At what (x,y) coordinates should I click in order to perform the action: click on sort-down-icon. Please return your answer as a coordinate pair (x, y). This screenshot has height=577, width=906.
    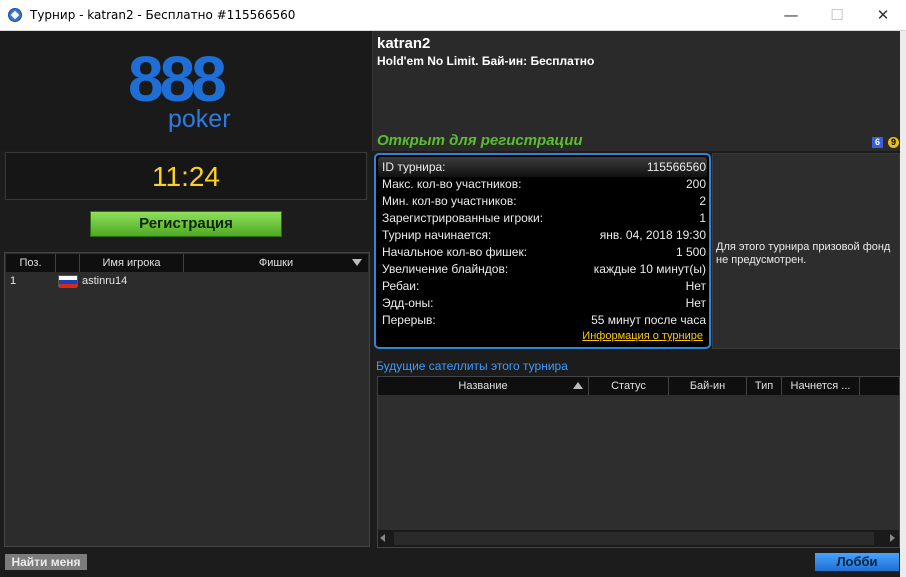
    Looking at the image, I should click on (357, 262).